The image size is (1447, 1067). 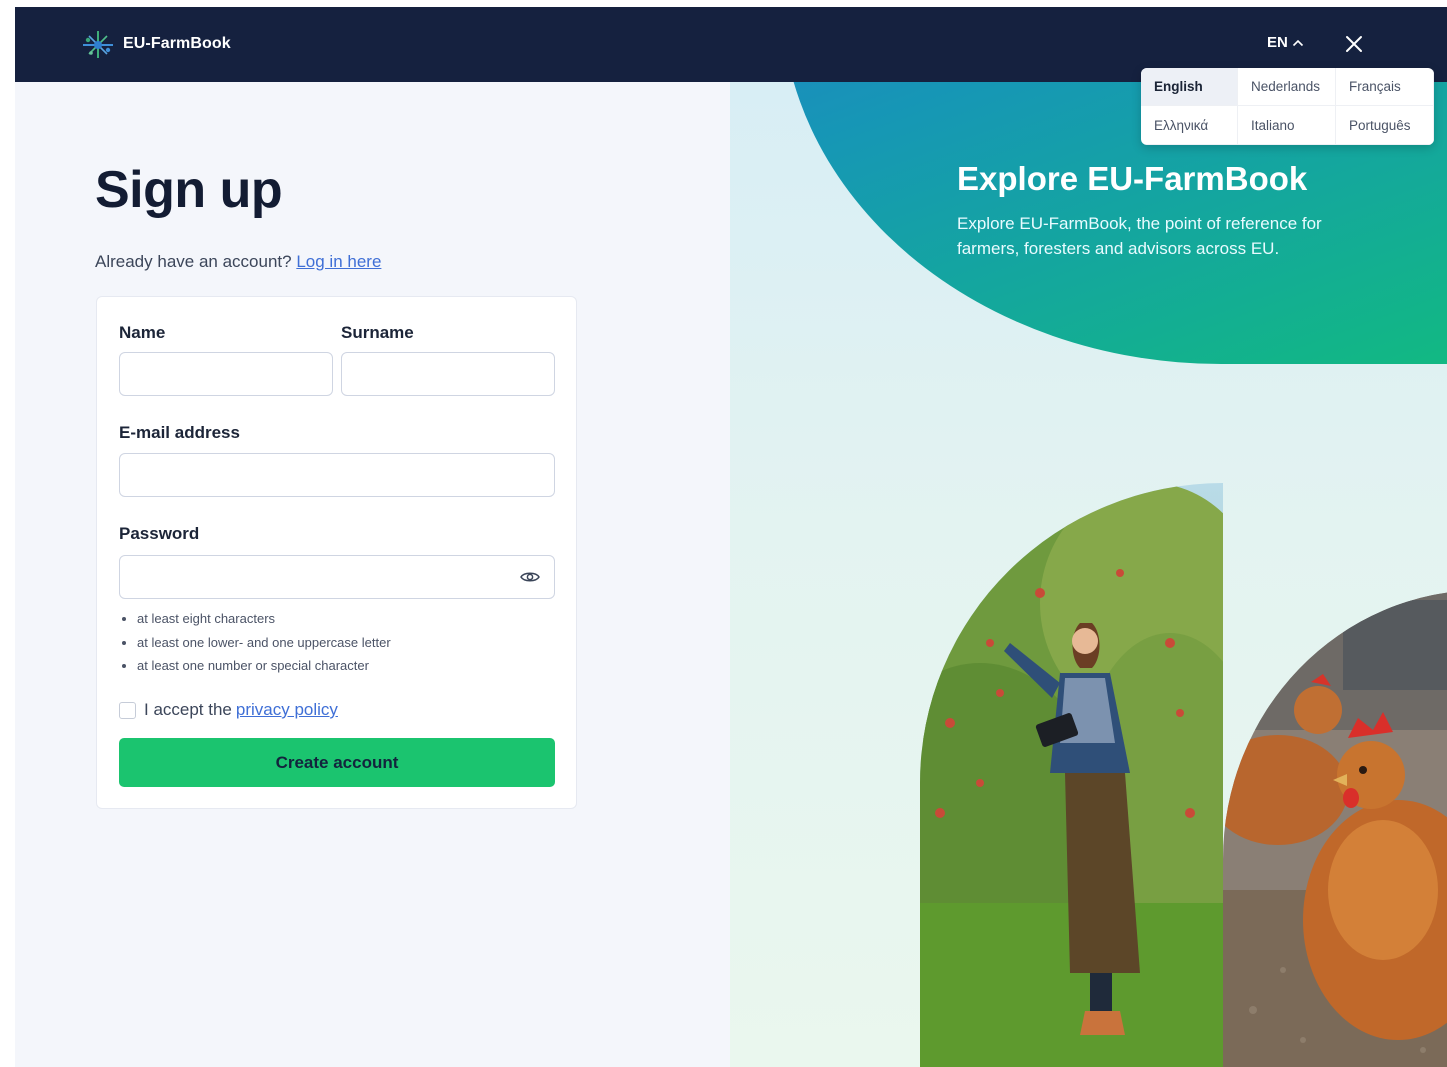 I want to click on login-prompt: Already have an account? Log in here, so click(x=238, y=262).